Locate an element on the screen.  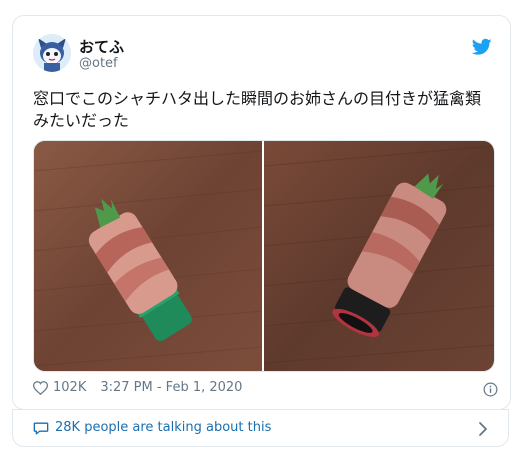
heart-icon is located at coordinates (40, 387).